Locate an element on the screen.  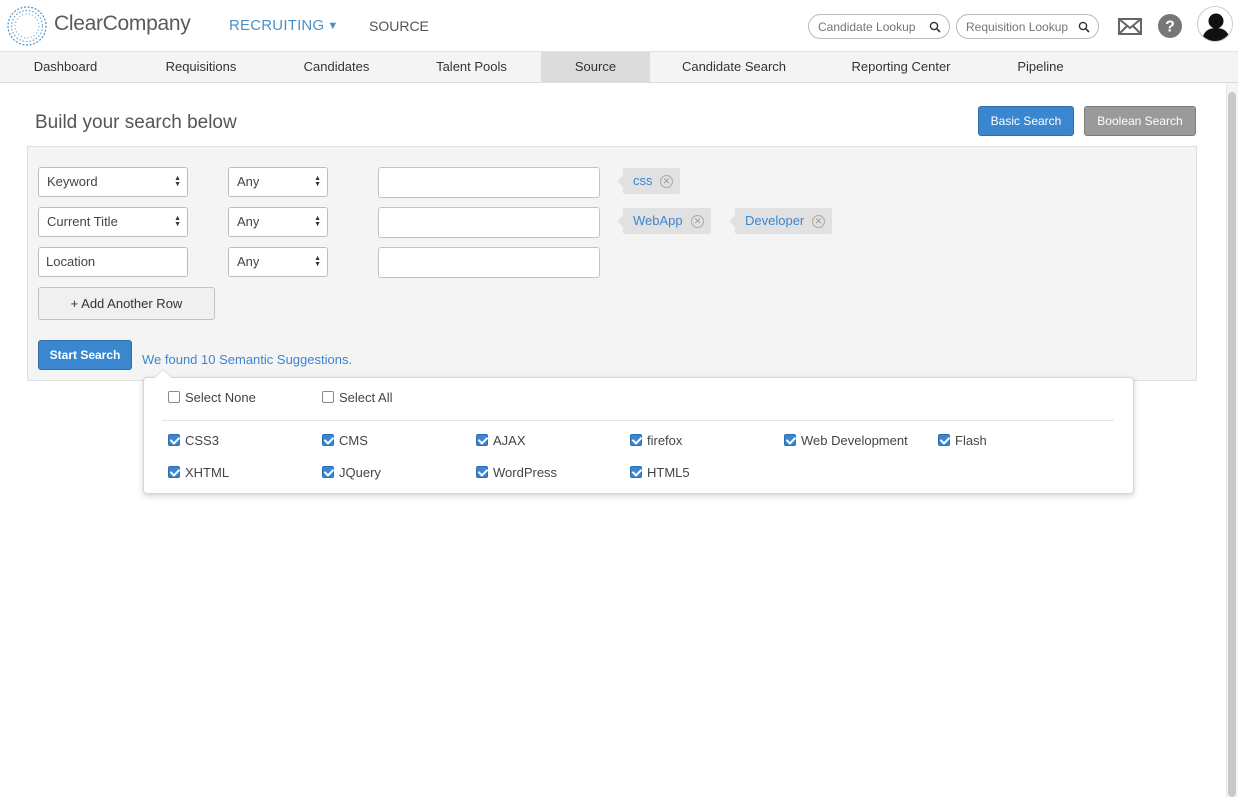
semantic-suggestions-link: We found 10 Semantic Suggestions. is located at coordinates (247, 359).